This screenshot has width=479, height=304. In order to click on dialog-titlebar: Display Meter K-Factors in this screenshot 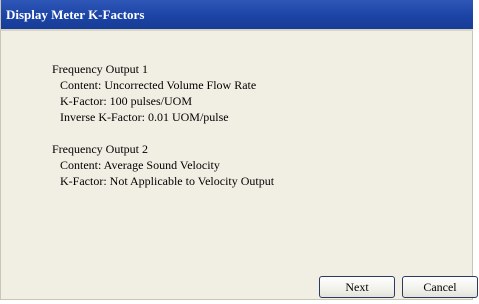, I will do `click(237, 14)`.